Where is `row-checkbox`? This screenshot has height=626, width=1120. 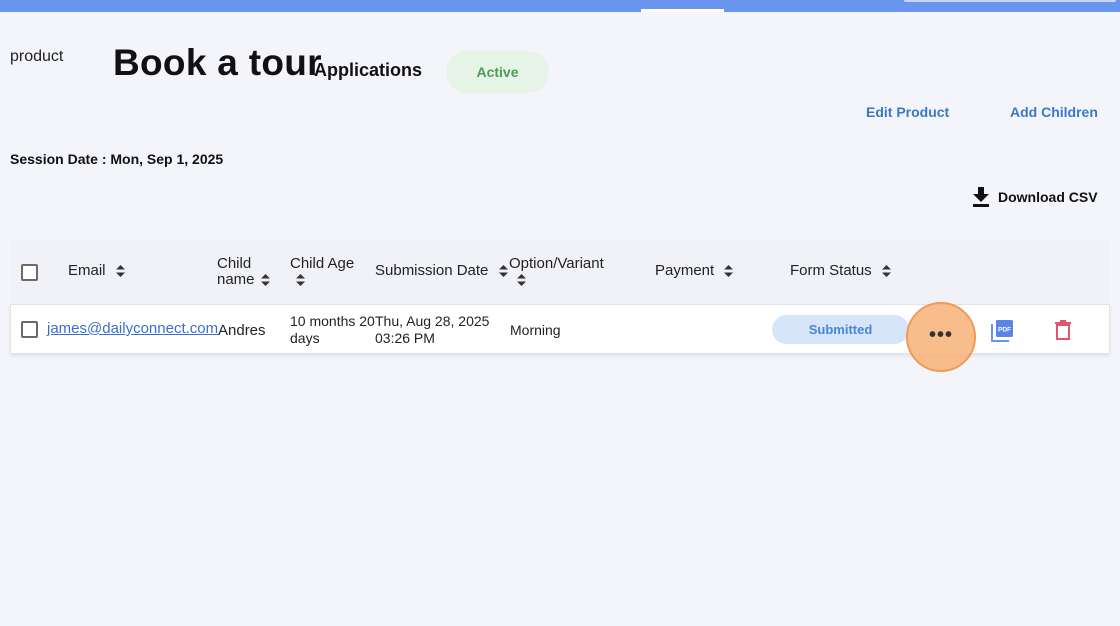
row-checkbox is located at coordinates (29, 329).